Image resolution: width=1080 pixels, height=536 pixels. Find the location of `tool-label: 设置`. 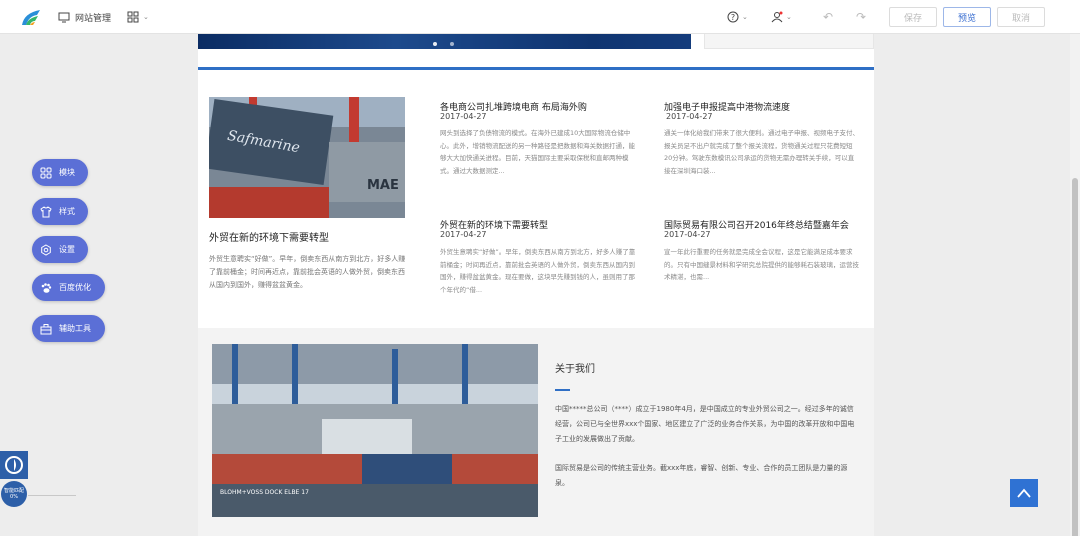

tool-label: 设置 is located at coordinates (67, 249).